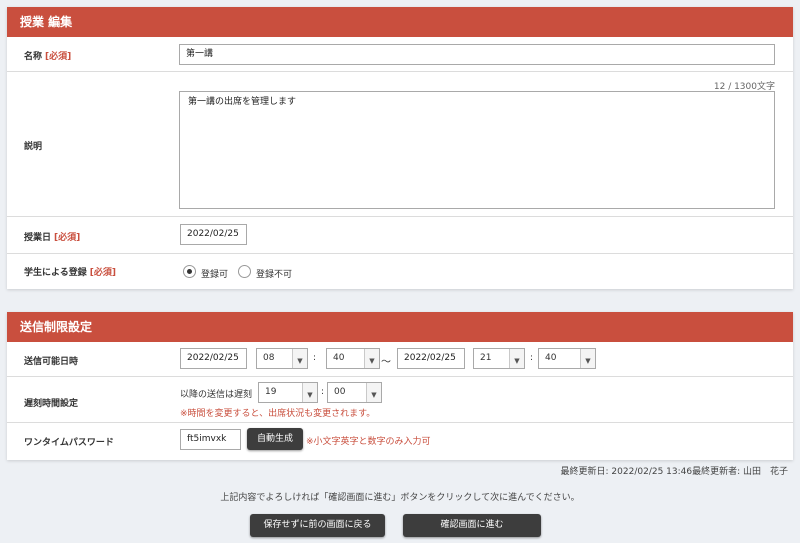 Image resolution: width=800 pixels, height=543 pixels. I want to click on name-label: 名称 [必須], so click(47, 55).